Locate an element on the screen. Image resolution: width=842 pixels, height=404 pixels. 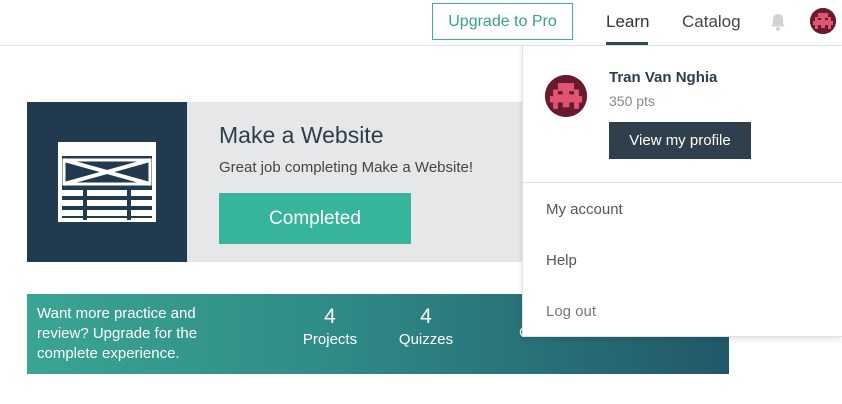
quizzes-count: 4 is located at coordinates (426, 316).